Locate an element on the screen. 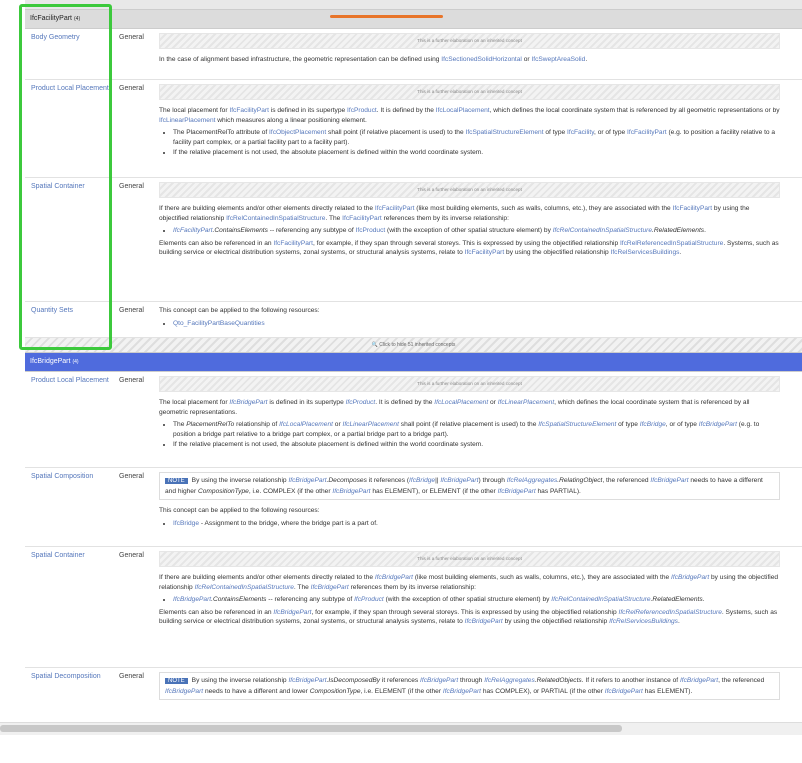 The width and height of the screenshot is (802, 763). top-strip is located at coordinates (413, 5).